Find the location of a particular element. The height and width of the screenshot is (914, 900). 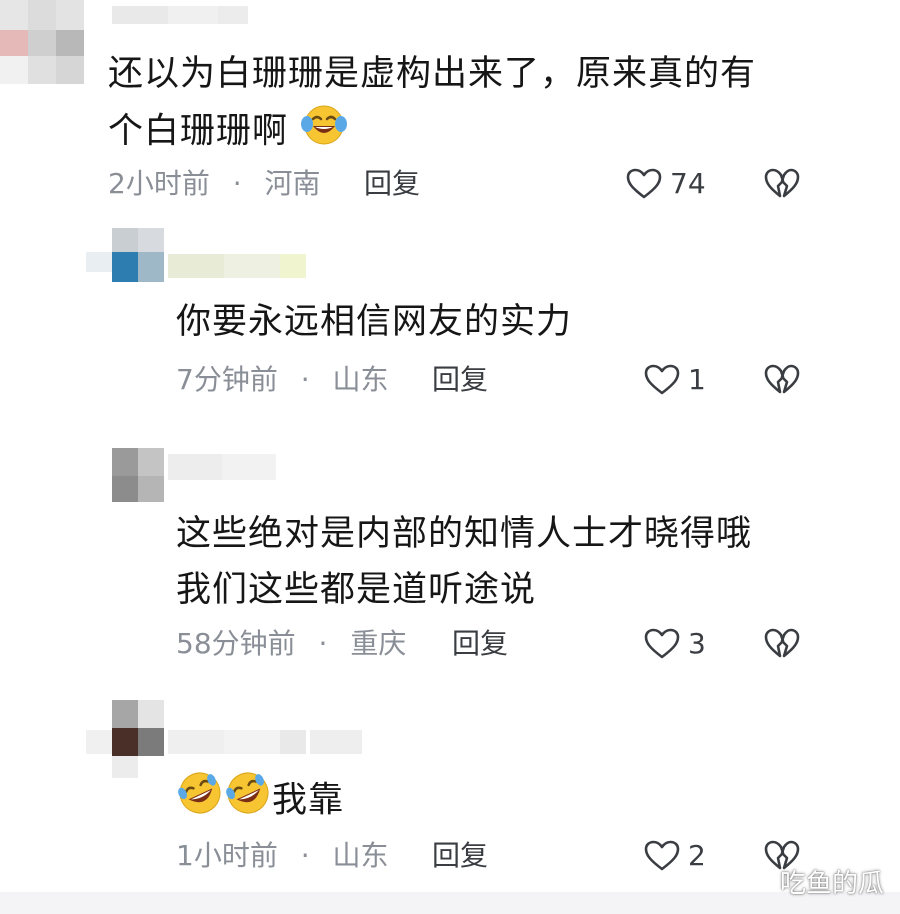

like-count: 3 is located at coordinates (697, 643).